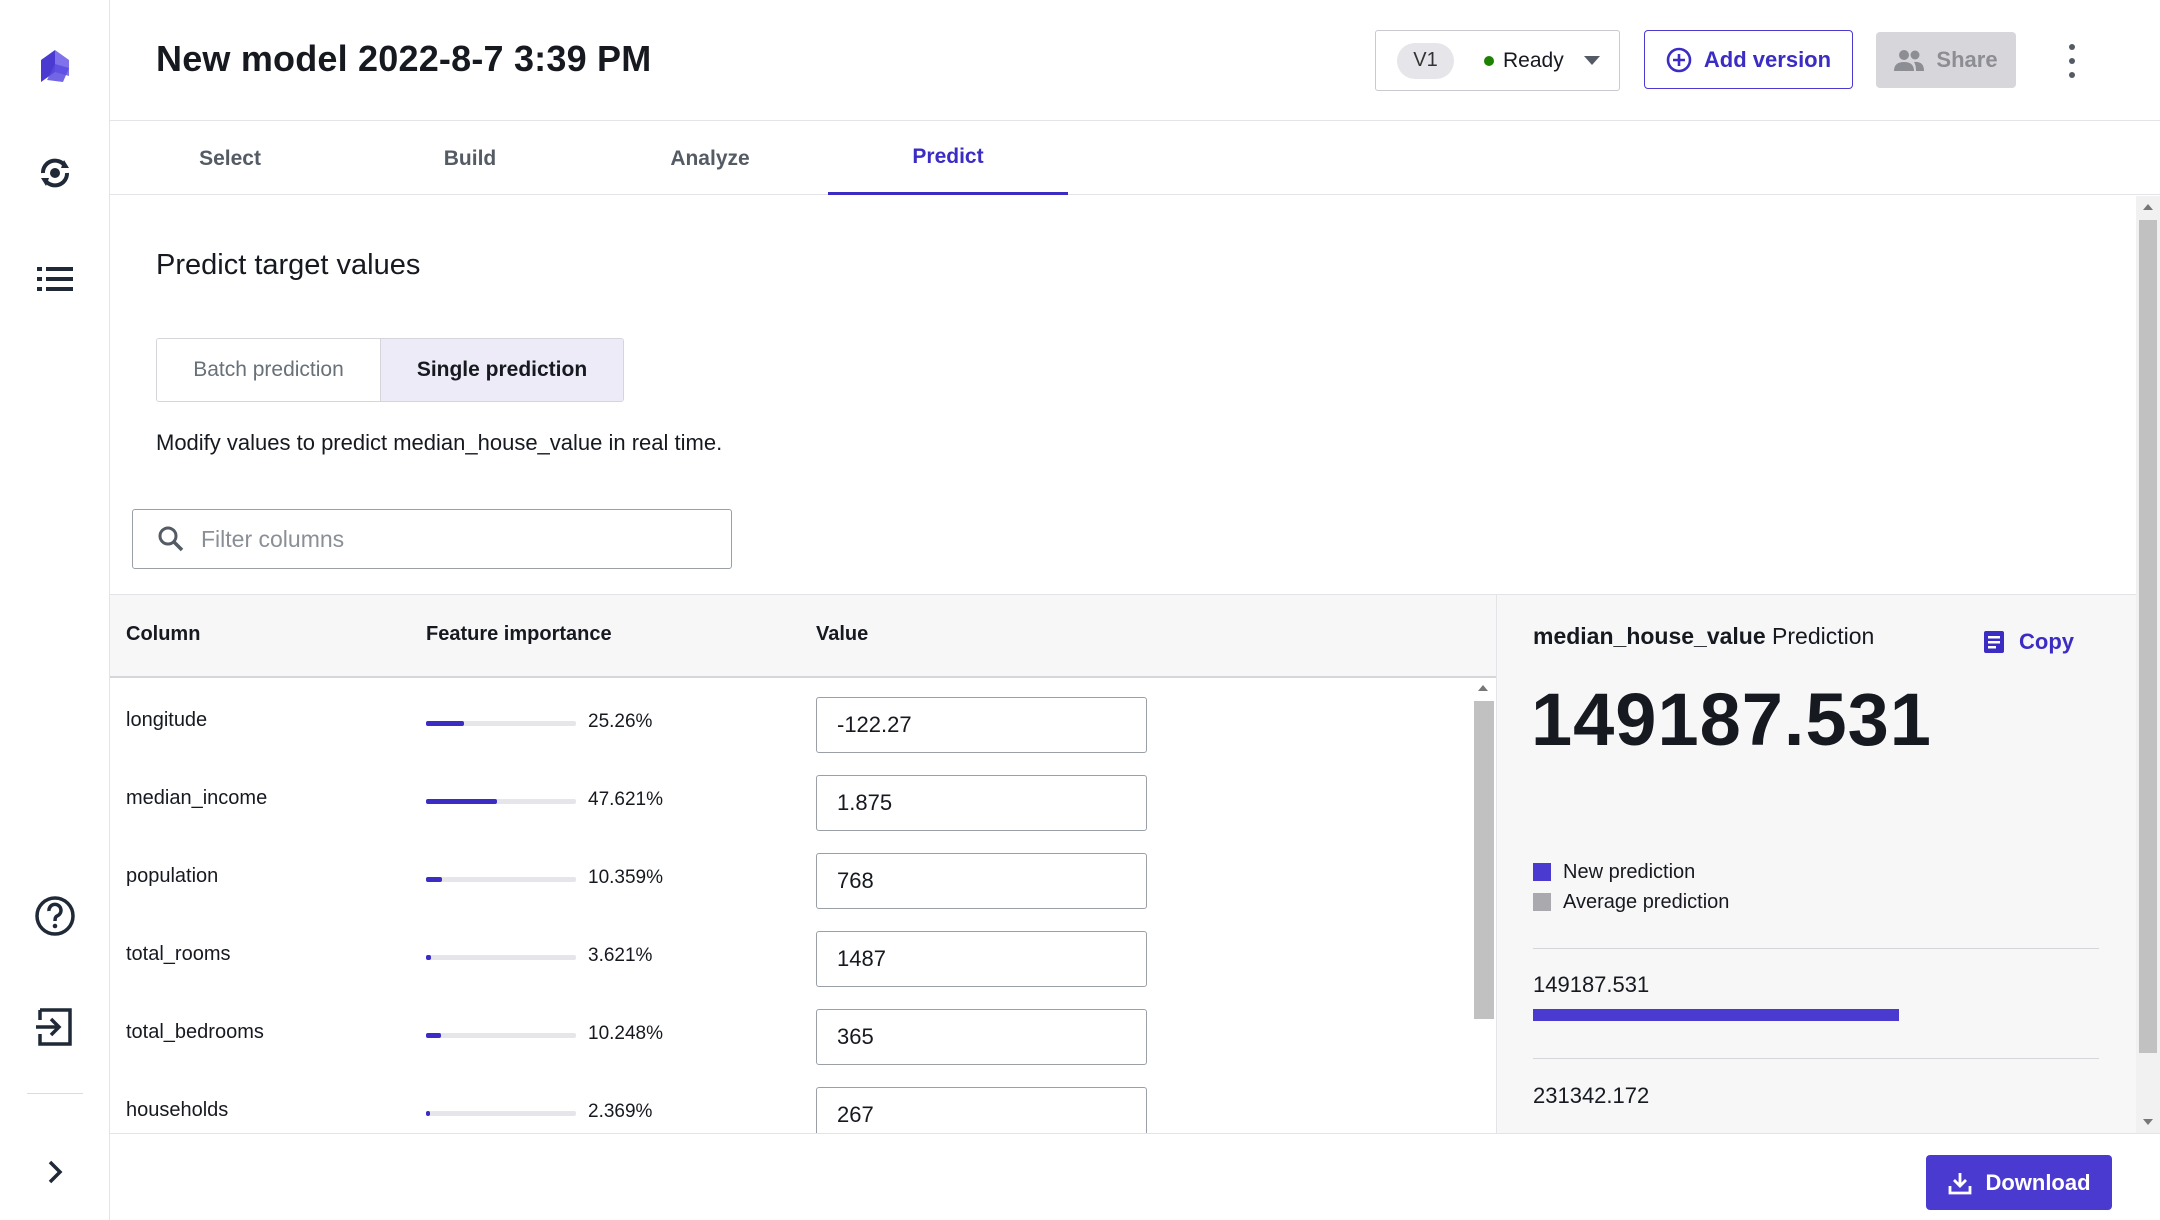 The image size is (2160, 1220). Describe the element at coordinates (2148, 1122) in the screenshot. I see `scroll-down-arrow-icon` at that location.